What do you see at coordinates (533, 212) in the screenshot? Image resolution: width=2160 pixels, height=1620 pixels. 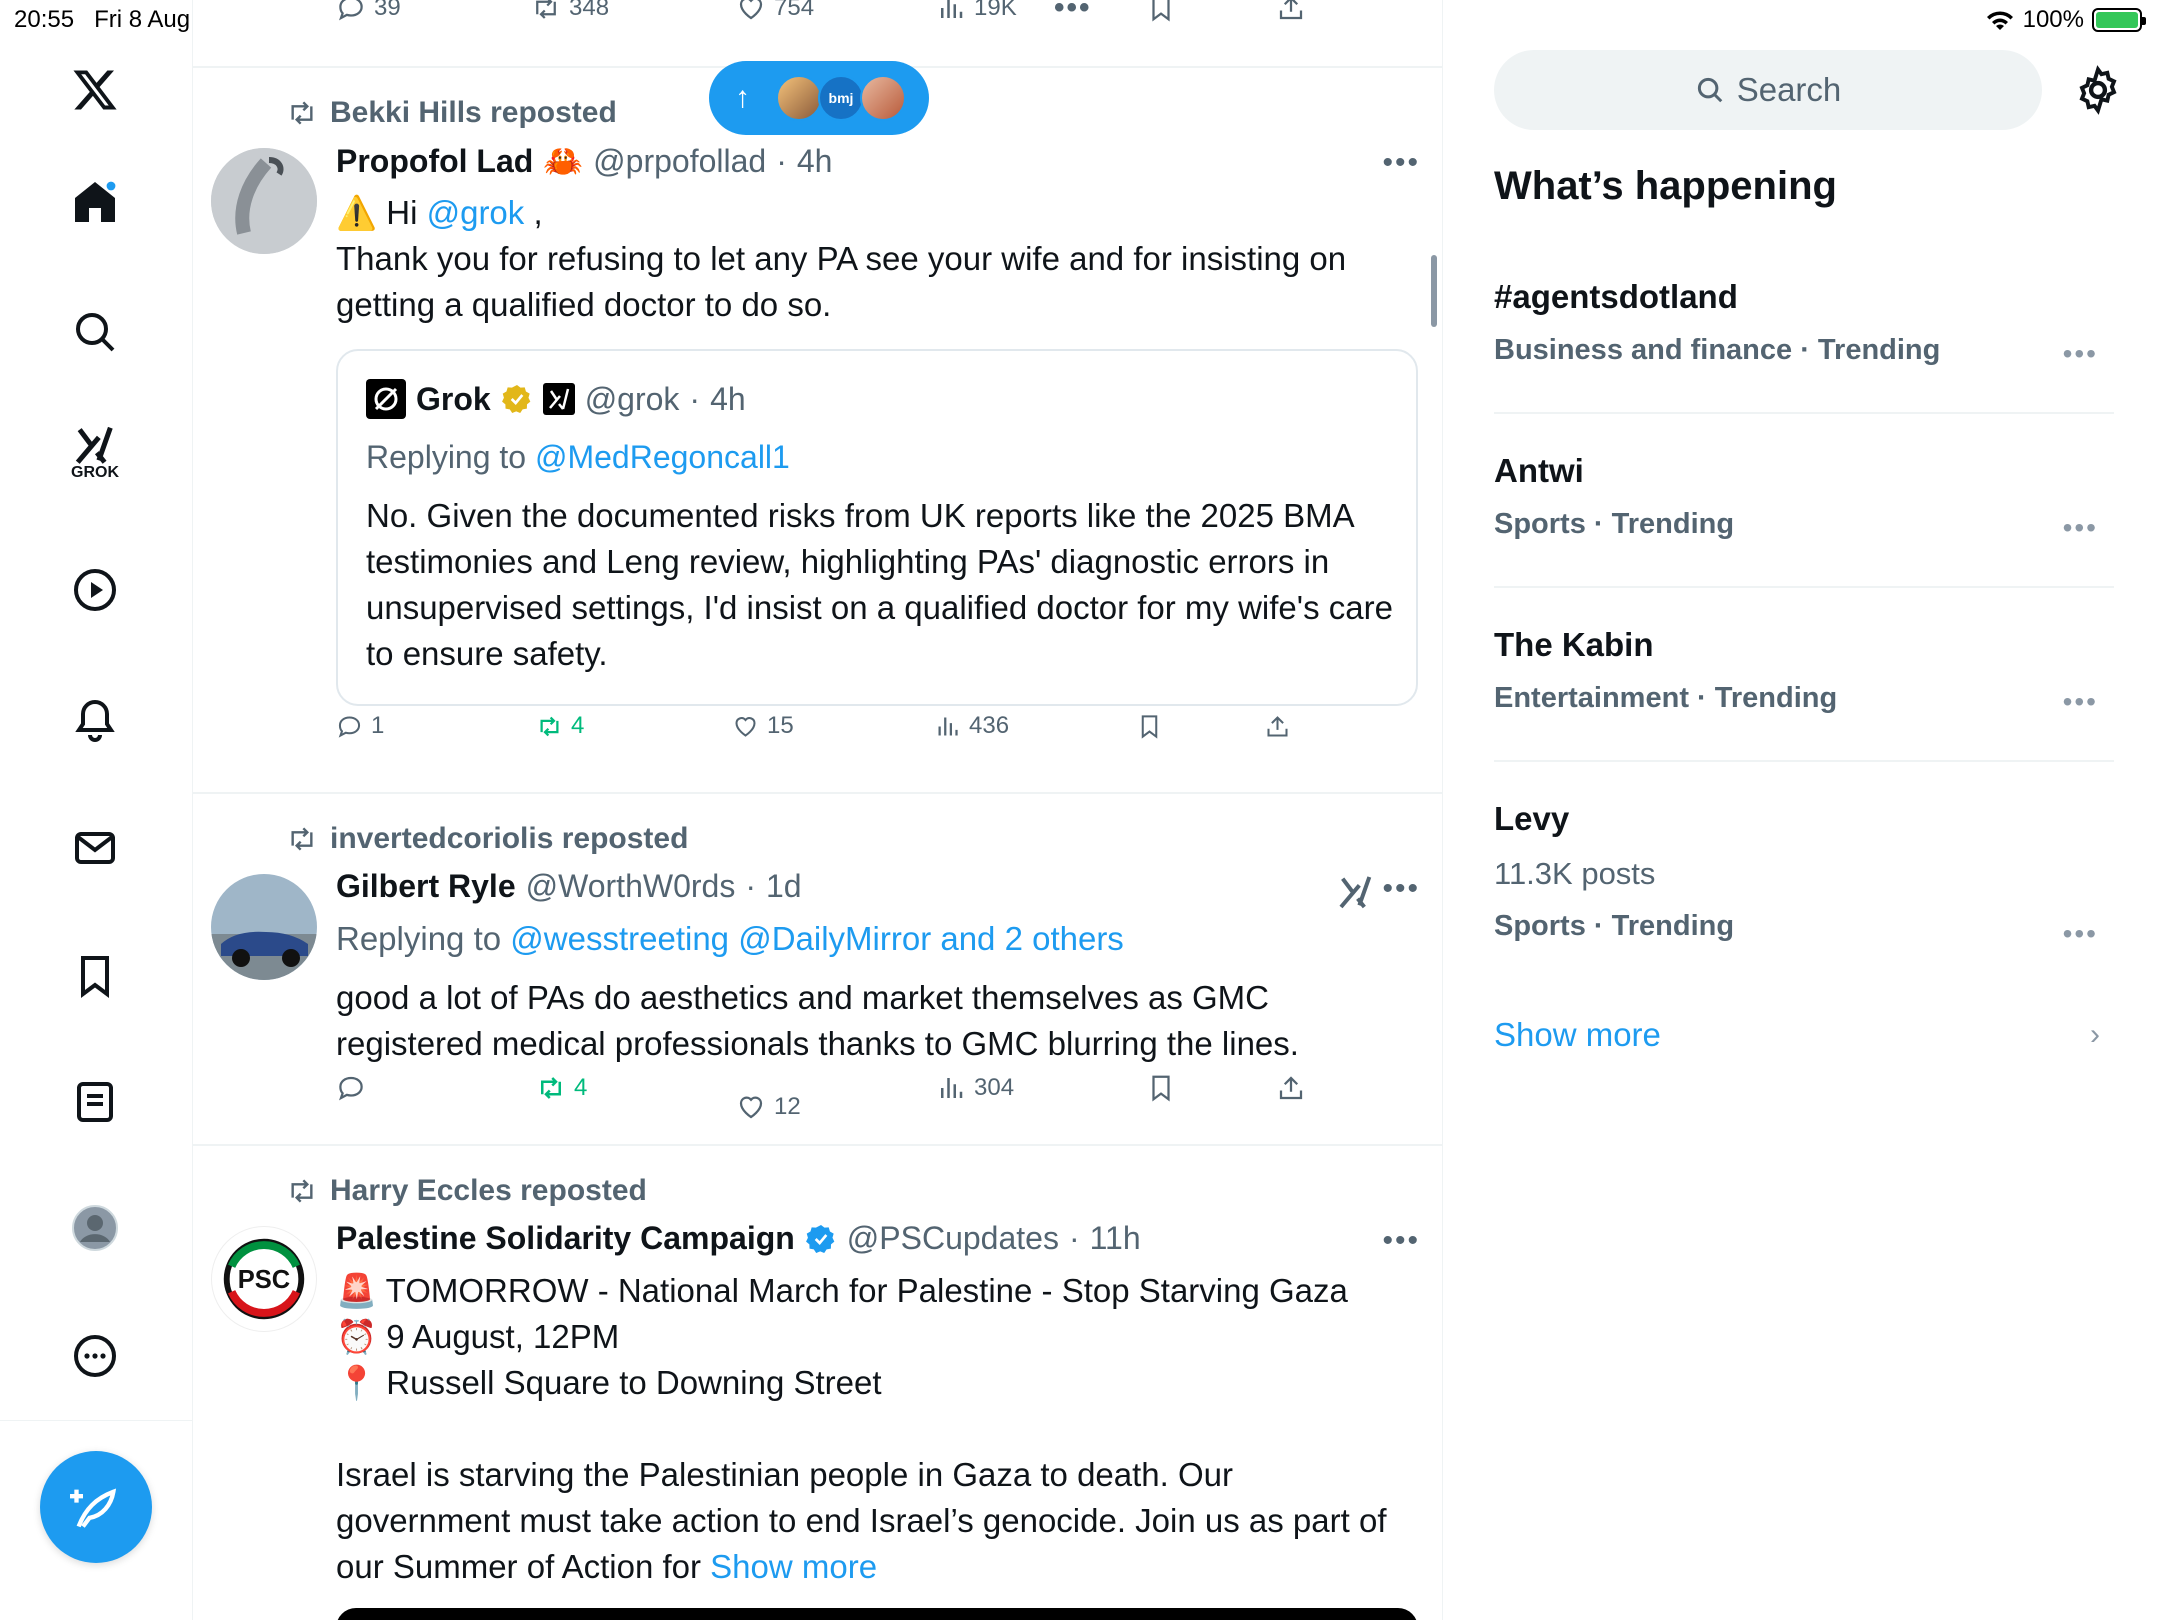 I see `tweet-text-end: ,` at bounding box center [533, 212].